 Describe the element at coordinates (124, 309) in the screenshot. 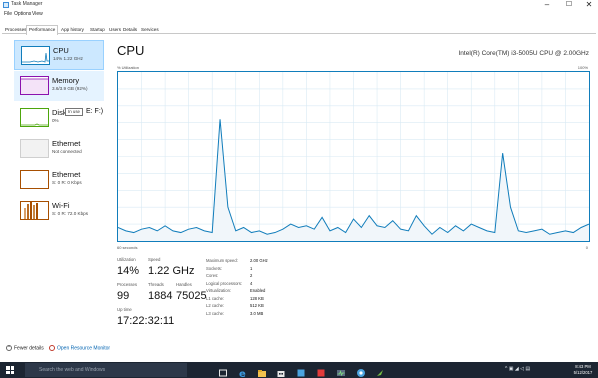

I see `uptime-label: Up time` at that location.